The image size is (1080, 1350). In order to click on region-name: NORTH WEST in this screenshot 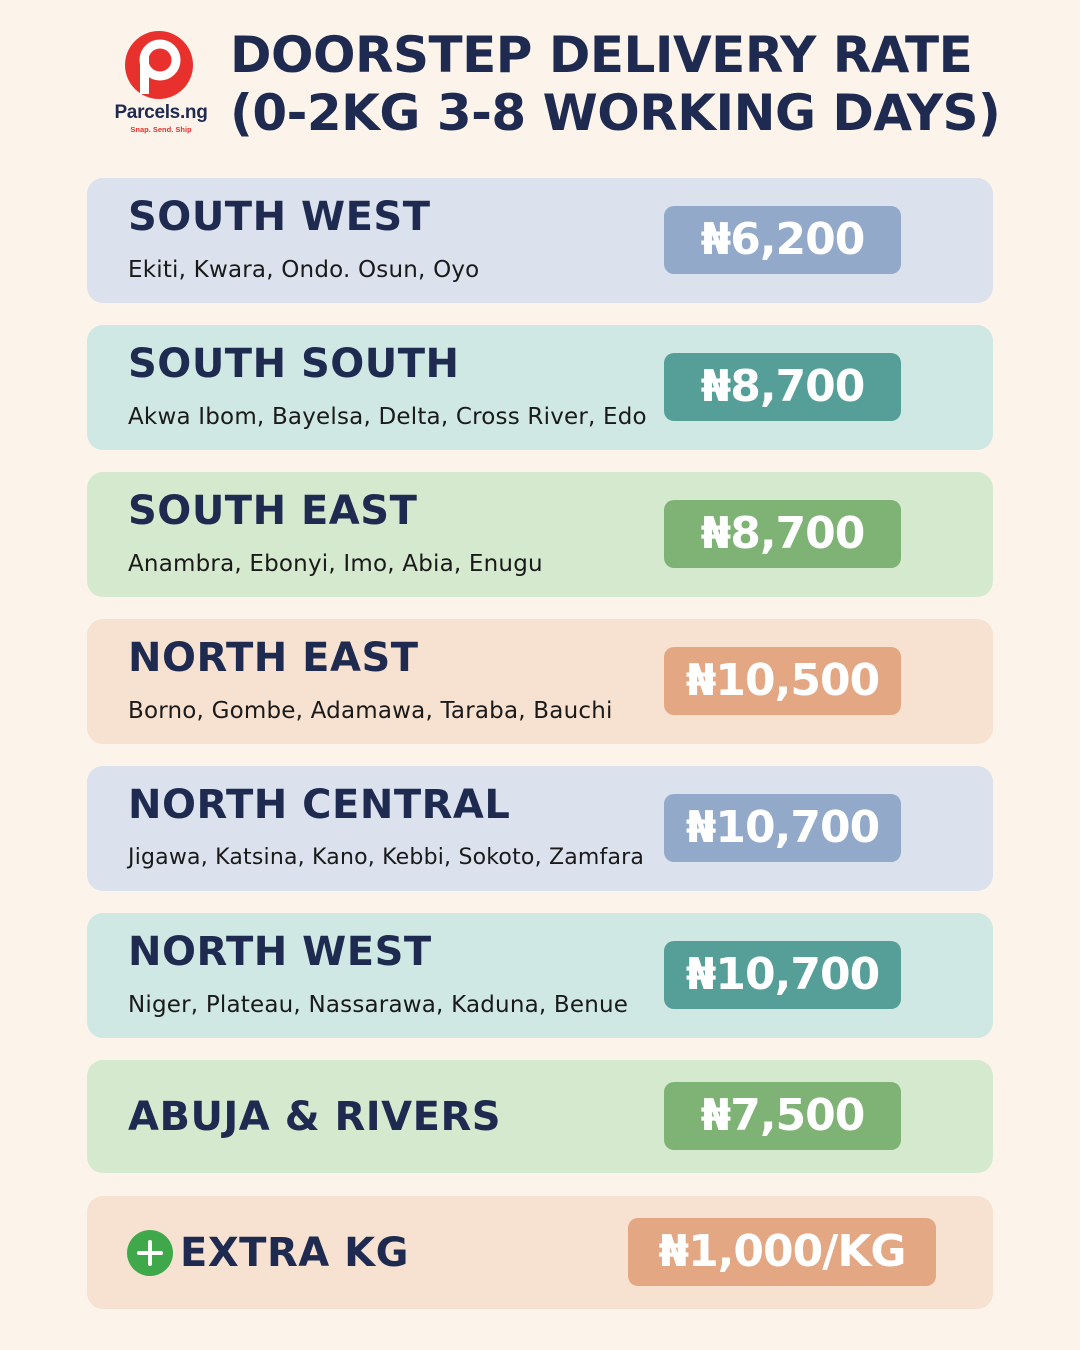, I will do `click(280, 952)`.